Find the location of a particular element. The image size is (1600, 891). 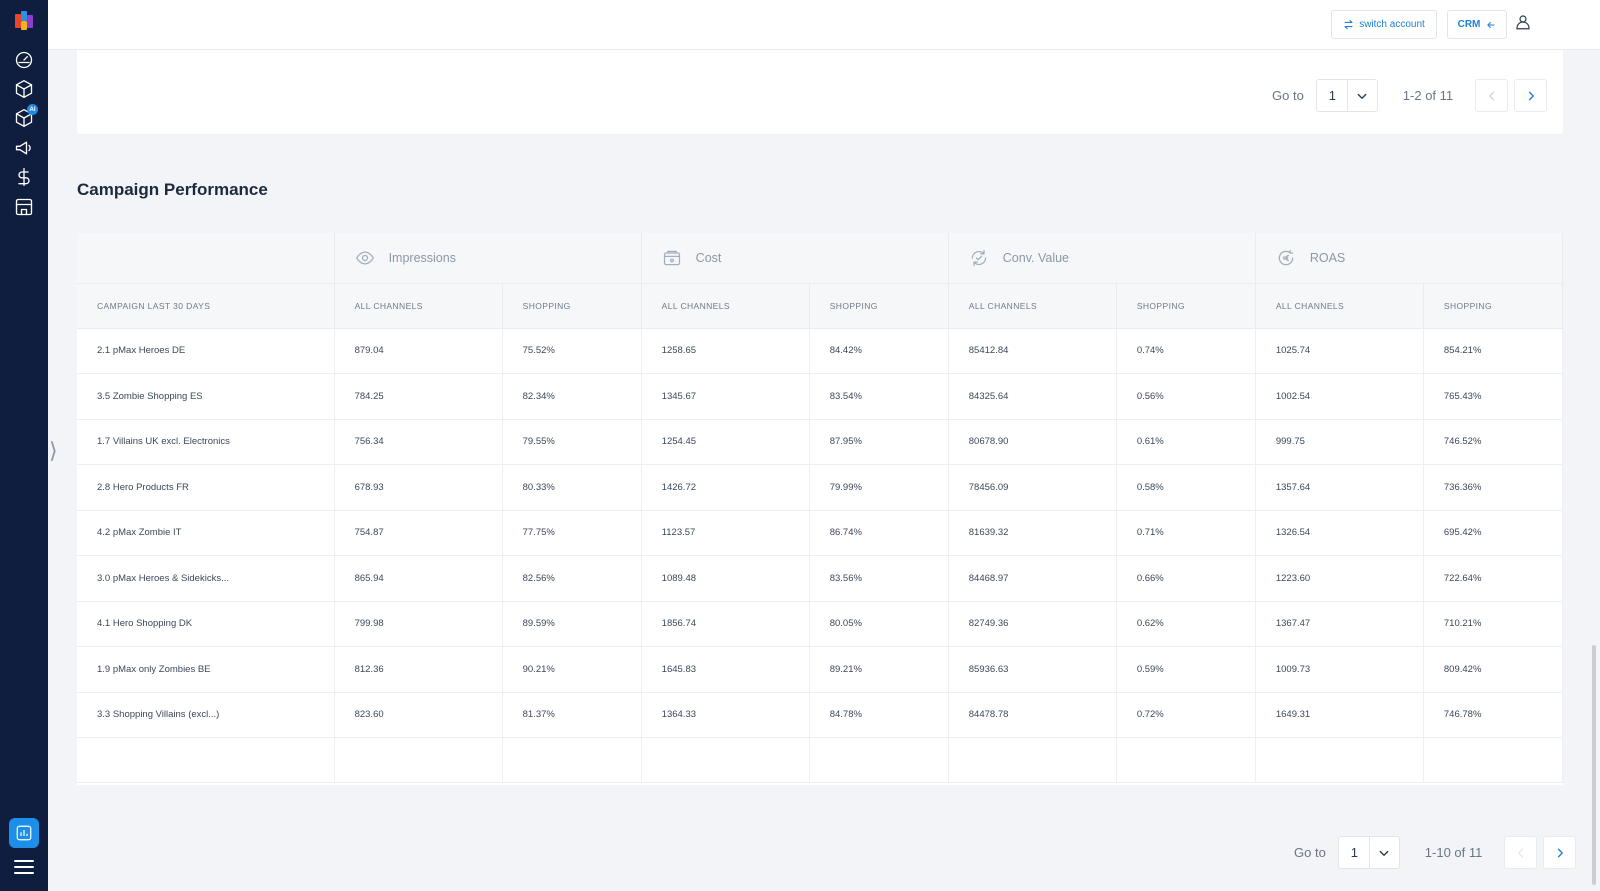

impressions-all: 879.04 is located at coordinates (418, 351).